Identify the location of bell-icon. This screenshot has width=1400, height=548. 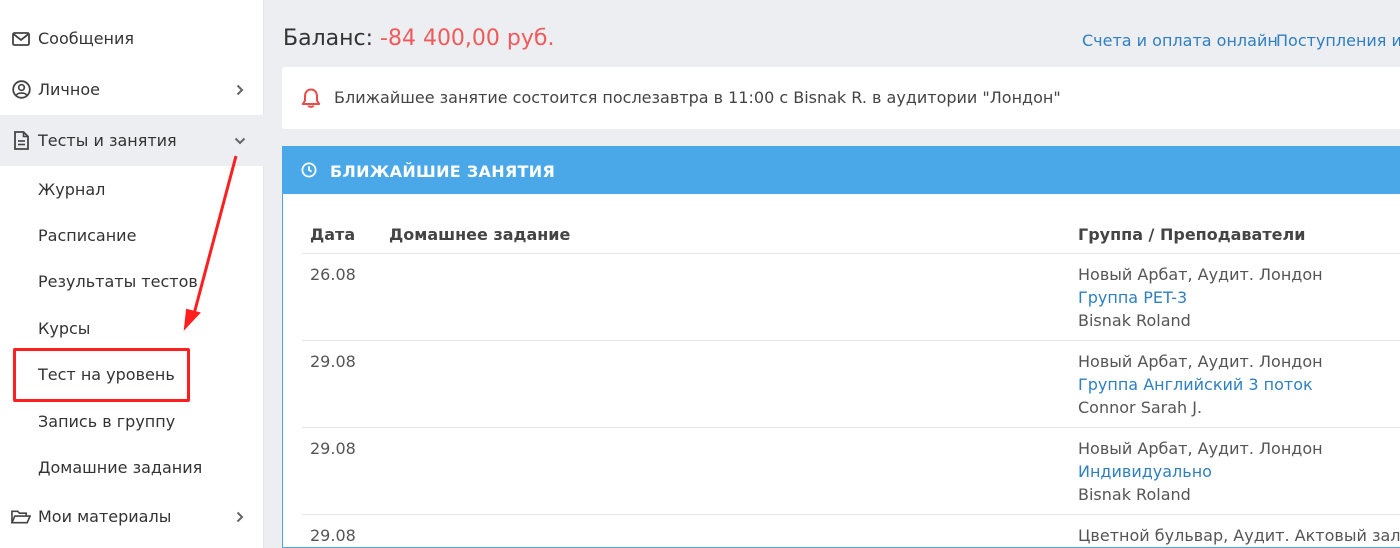
(311, 98).